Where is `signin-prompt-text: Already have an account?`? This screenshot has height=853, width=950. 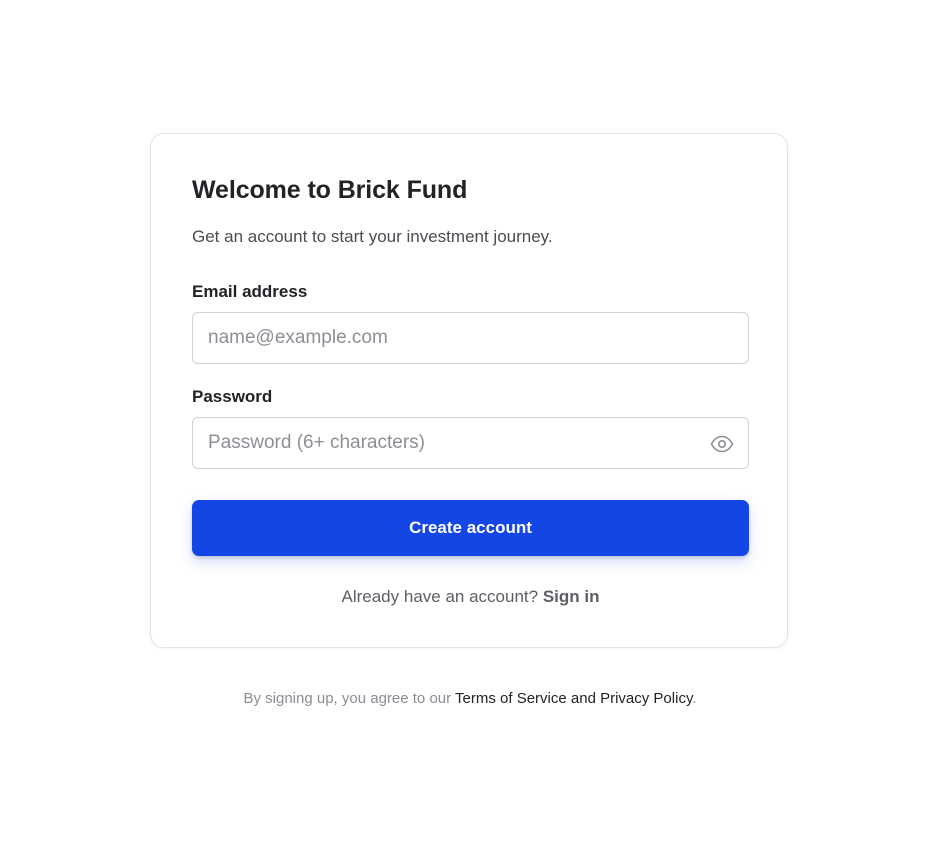
signin-prompt-text: Already have an account? is located at coordinates (440, 596).